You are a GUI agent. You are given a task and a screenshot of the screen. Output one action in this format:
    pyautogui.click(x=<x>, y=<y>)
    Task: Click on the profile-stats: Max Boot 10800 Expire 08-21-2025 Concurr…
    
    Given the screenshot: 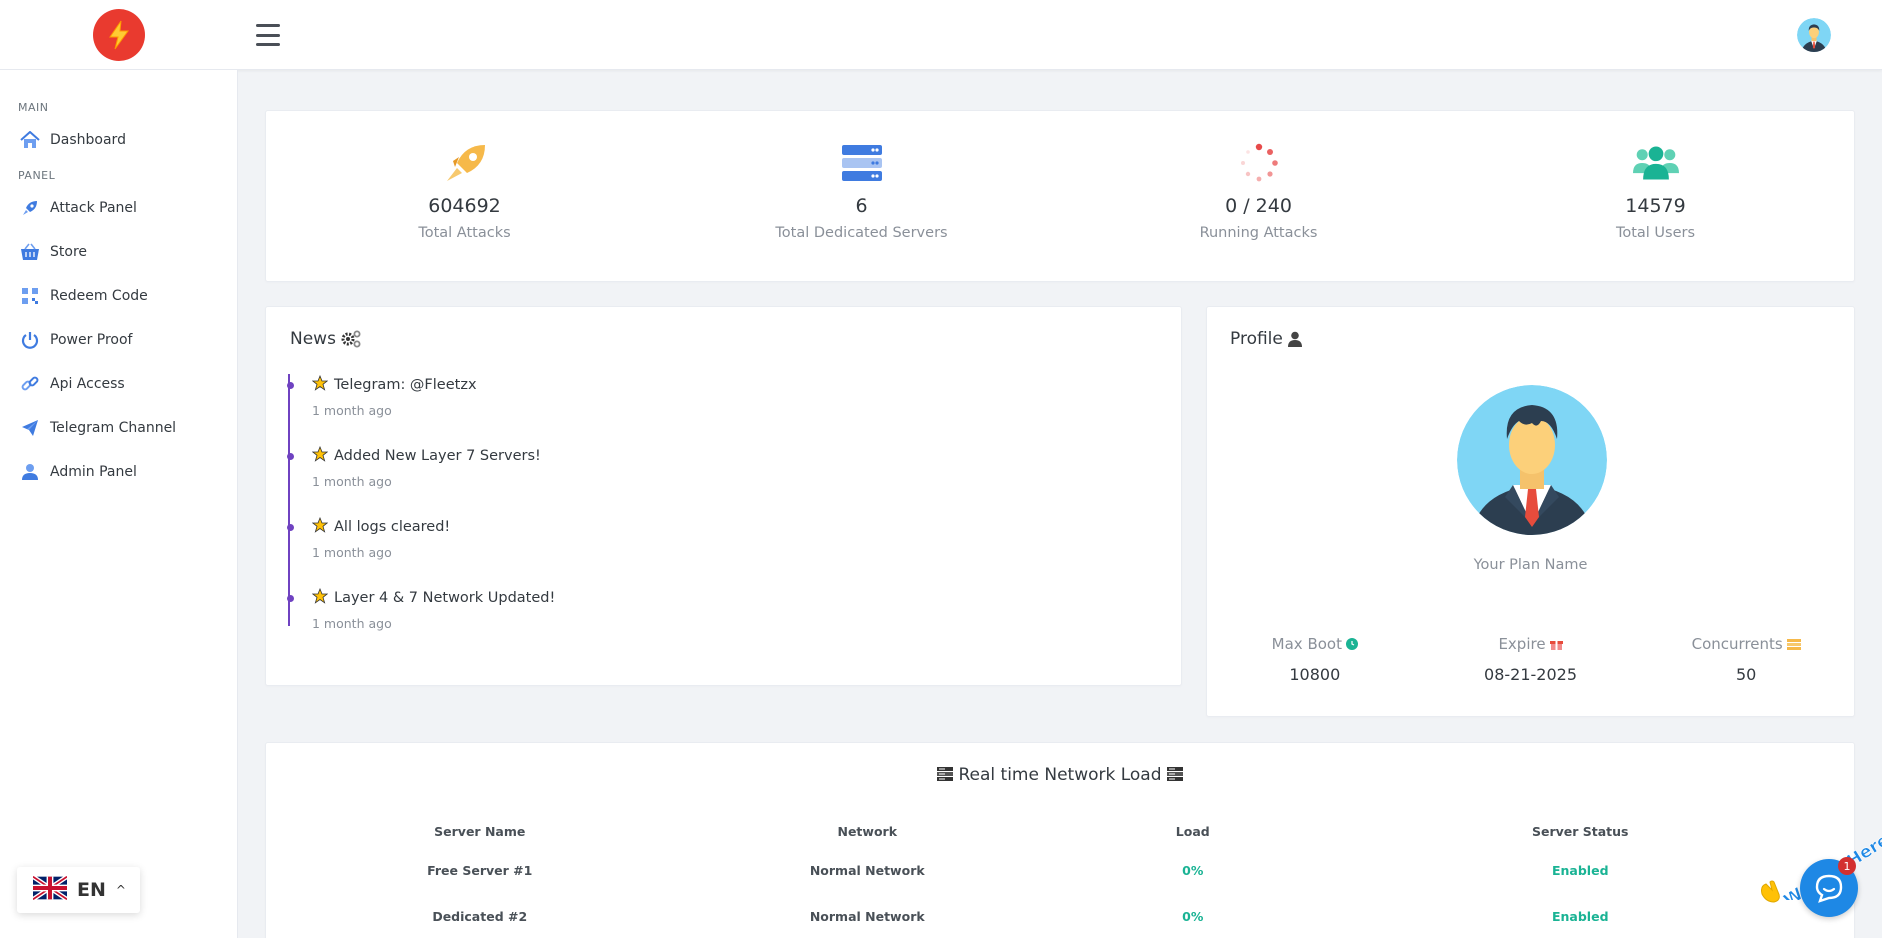 What is the action you would take?
    pyautogui.click(x=1530, y=659)
    